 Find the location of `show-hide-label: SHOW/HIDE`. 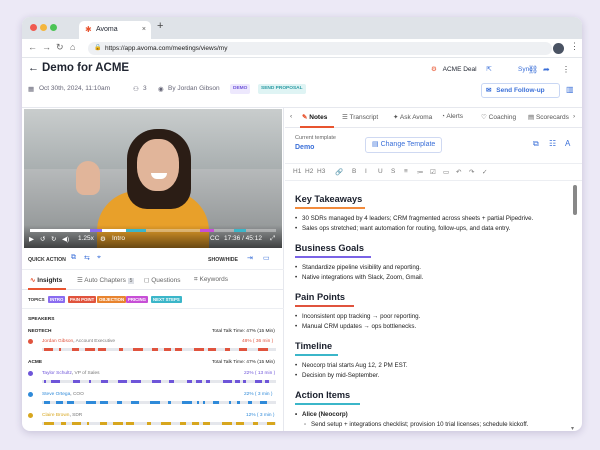

show-hide-label: SHOW/HIDE is located at coordinates (223, 260).